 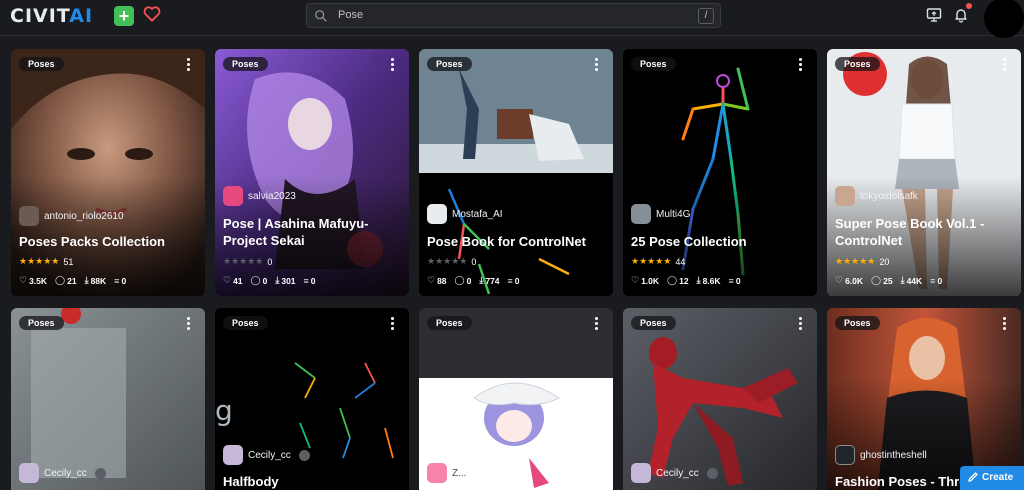 What do you see at coordinates (689, 241) in the screenshot?
I see `card-title: 25 Pose Collection` at bounding box center [689, 241].